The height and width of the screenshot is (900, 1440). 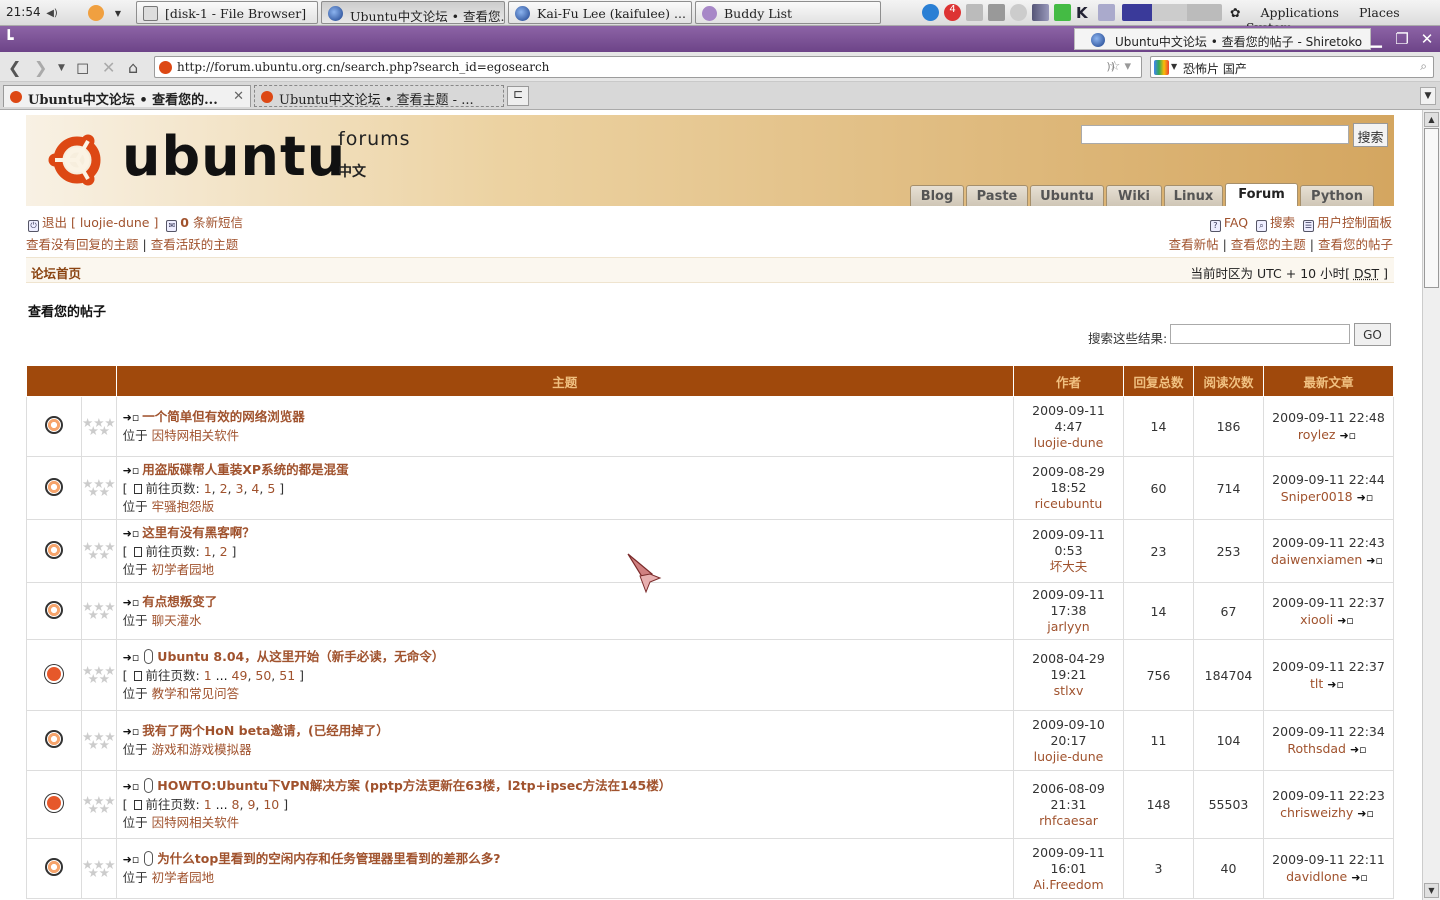 What do you see at coordinates (82, 244) in the screenshot?
I see `unanswered-link: 查看没有回复的主题` at bounding box center [82, 244].